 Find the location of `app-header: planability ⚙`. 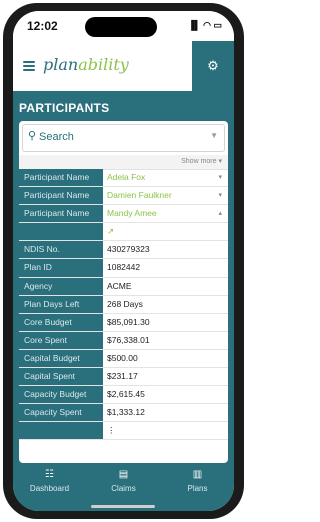

app-header: planability ⚙ is located at coordinates (123, 66).